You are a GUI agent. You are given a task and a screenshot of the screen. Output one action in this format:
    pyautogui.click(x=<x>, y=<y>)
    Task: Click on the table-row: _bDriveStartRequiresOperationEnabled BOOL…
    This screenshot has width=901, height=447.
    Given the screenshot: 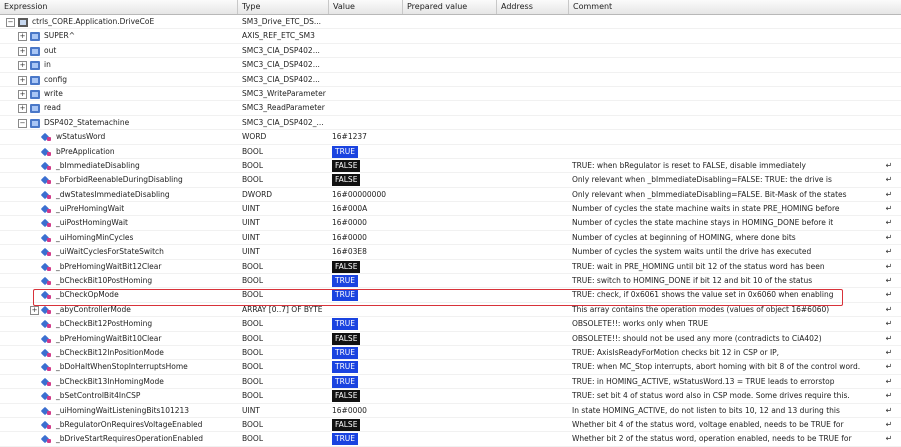 What is the action you would take?
    pyautogui.click(x=450, y=439)
    